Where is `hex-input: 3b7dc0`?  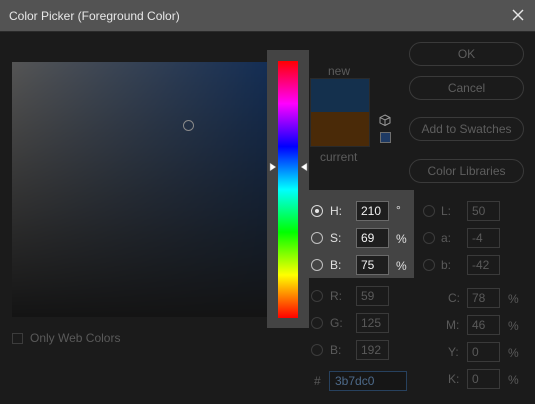
hex-input: 3b7dc0 is located at coordinates (368, 381).